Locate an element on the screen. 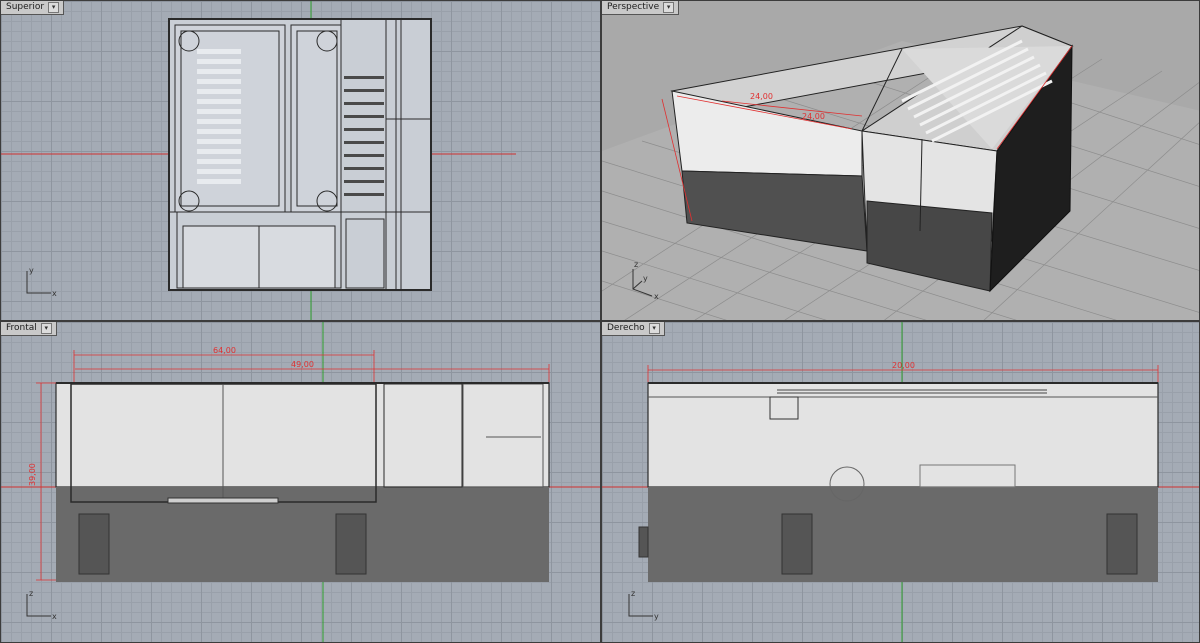  viewport-title-front: Frontal ▾ is located at coordinates (29, 329).